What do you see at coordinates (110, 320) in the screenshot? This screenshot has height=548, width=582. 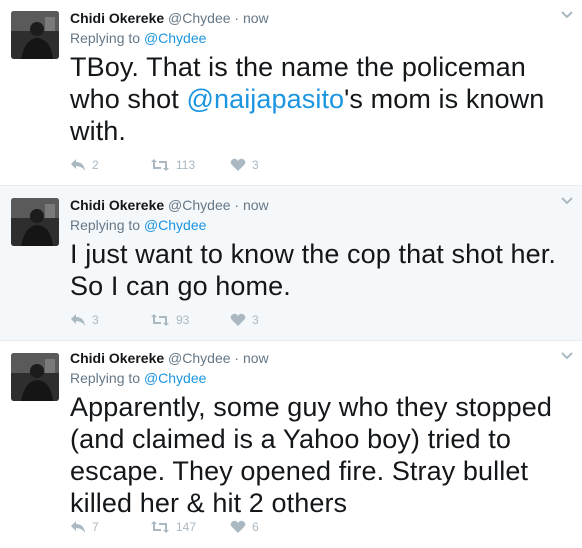 I see `reply-button: 3` at bounding box center [110, 320].